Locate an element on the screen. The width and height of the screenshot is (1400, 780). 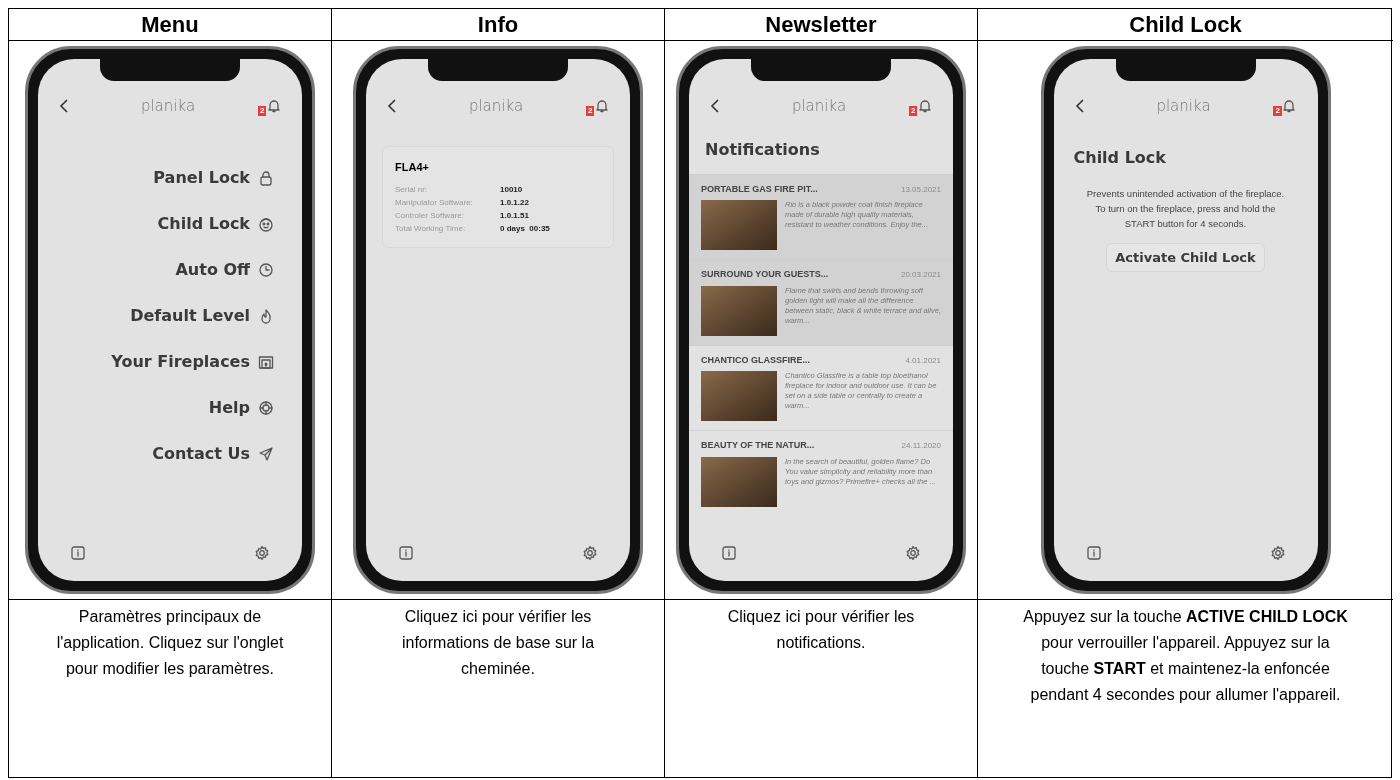
menu-item: Your Fireplaces is located at coordinates (180, 361).